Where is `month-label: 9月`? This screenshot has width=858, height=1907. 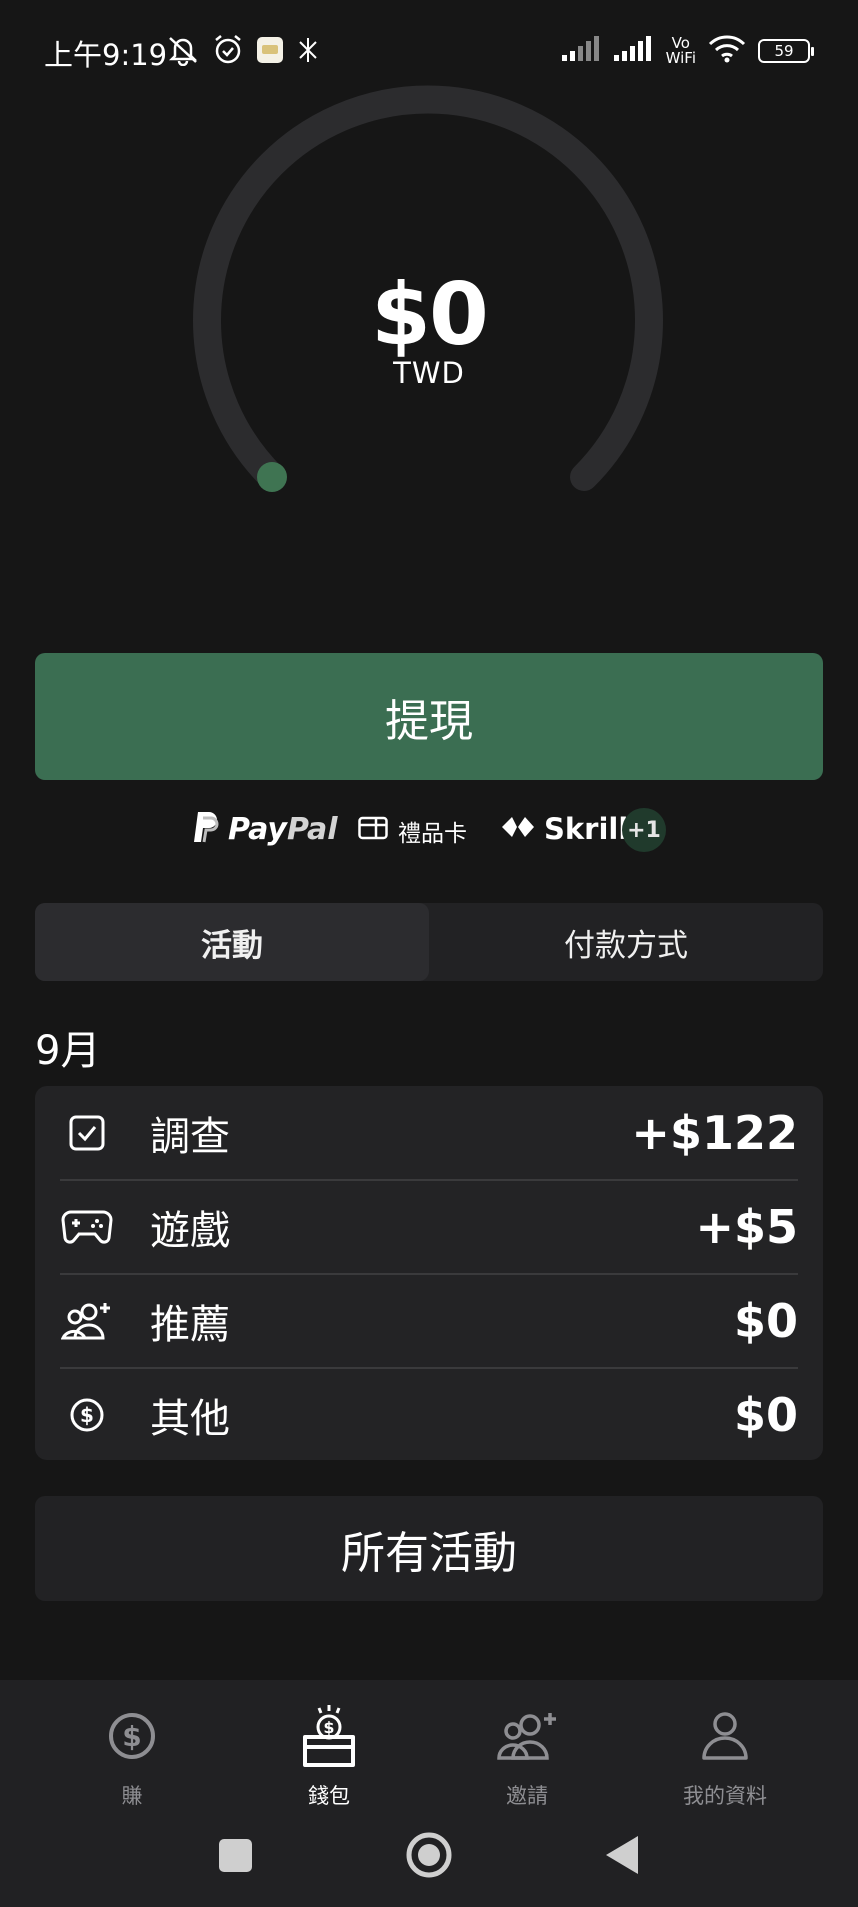
month-label: 9月 is located at coordinates (68, 1051).